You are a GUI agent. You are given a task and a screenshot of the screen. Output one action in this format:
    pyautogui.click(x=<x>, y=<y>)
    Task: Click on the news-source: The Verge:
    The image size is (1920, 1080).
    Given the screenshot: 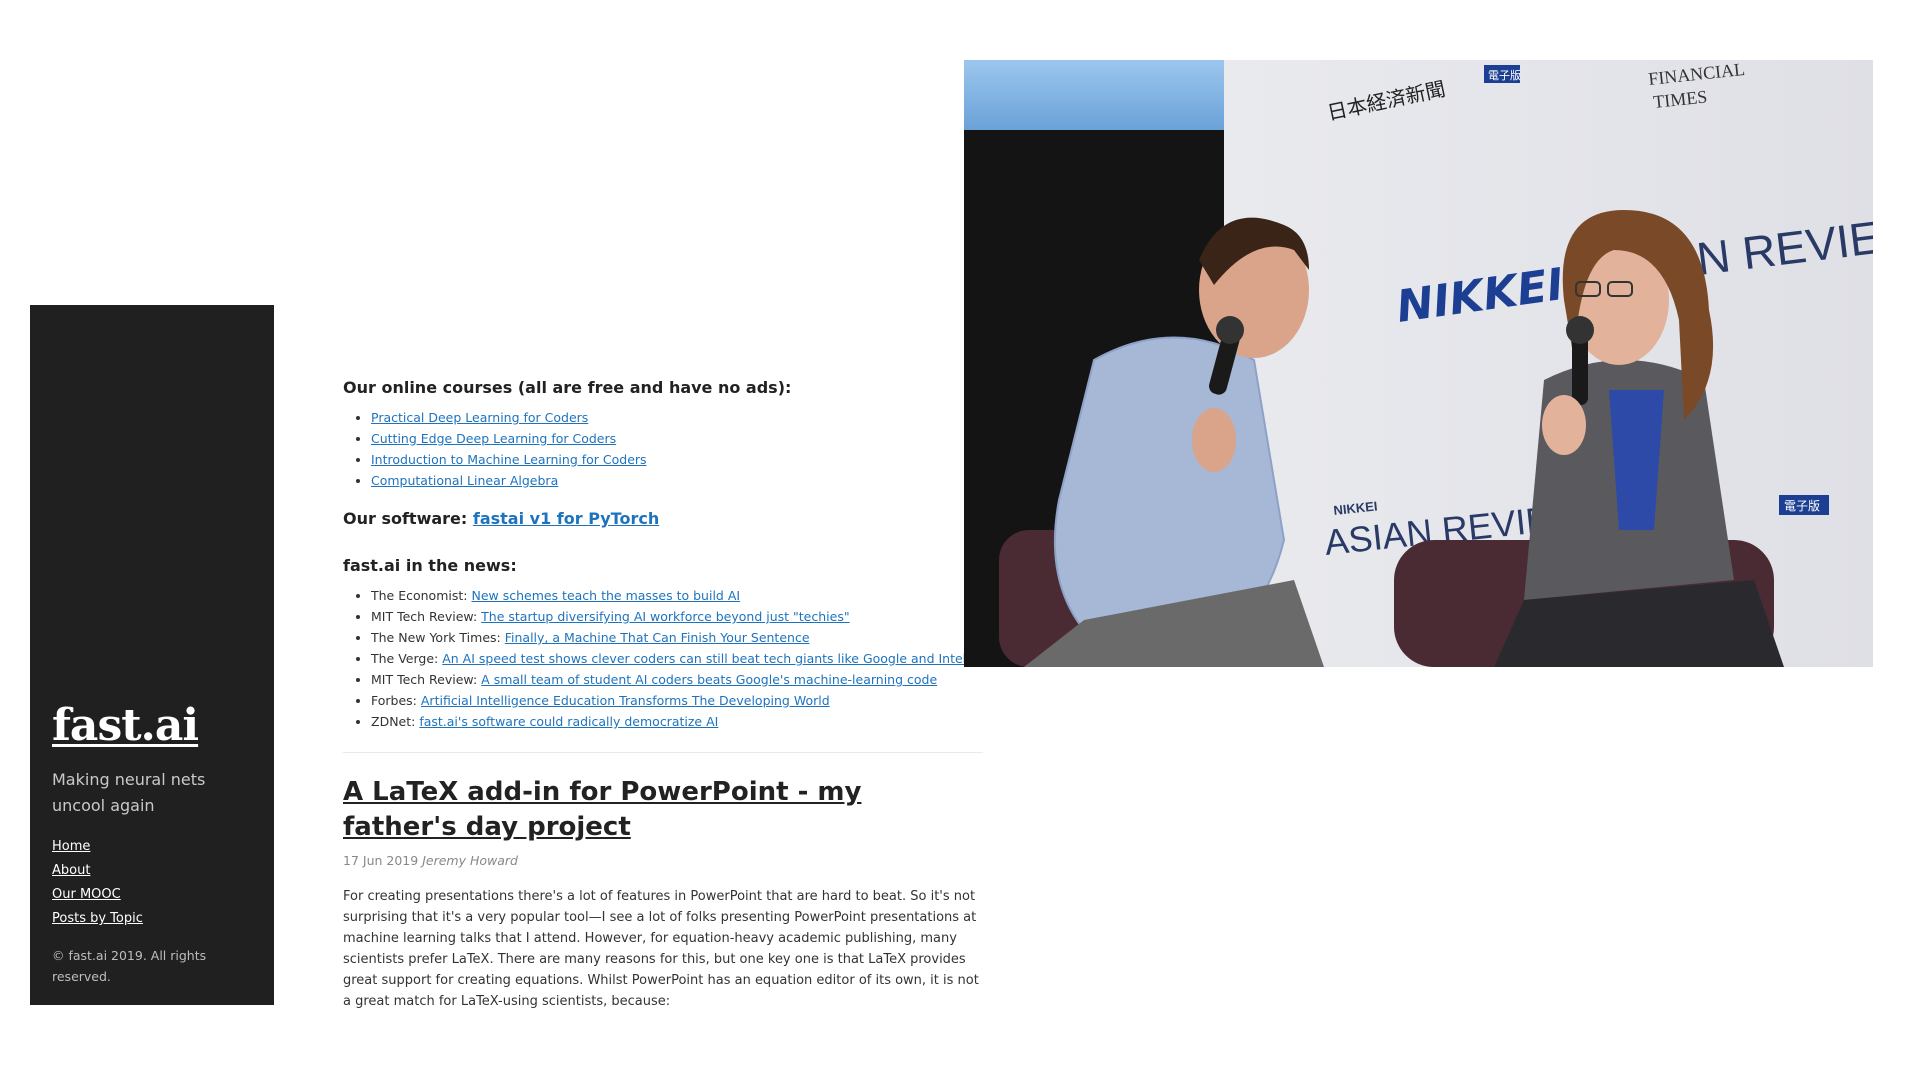 What is the action you would take?
    pyautogui.click(x=405, y=658)
    